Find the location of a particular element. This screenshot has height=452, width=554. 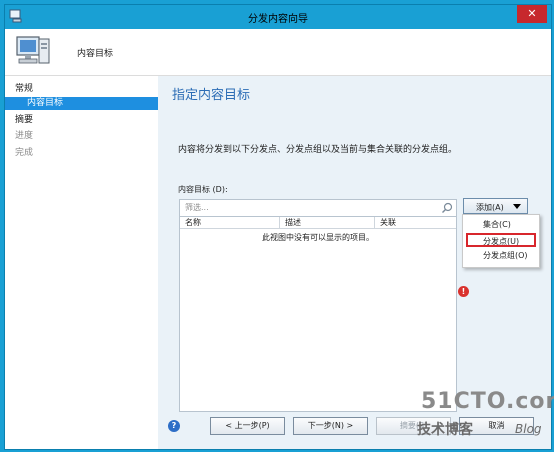

wizard-header: 内容目标 is located at coordinates (278, 52).